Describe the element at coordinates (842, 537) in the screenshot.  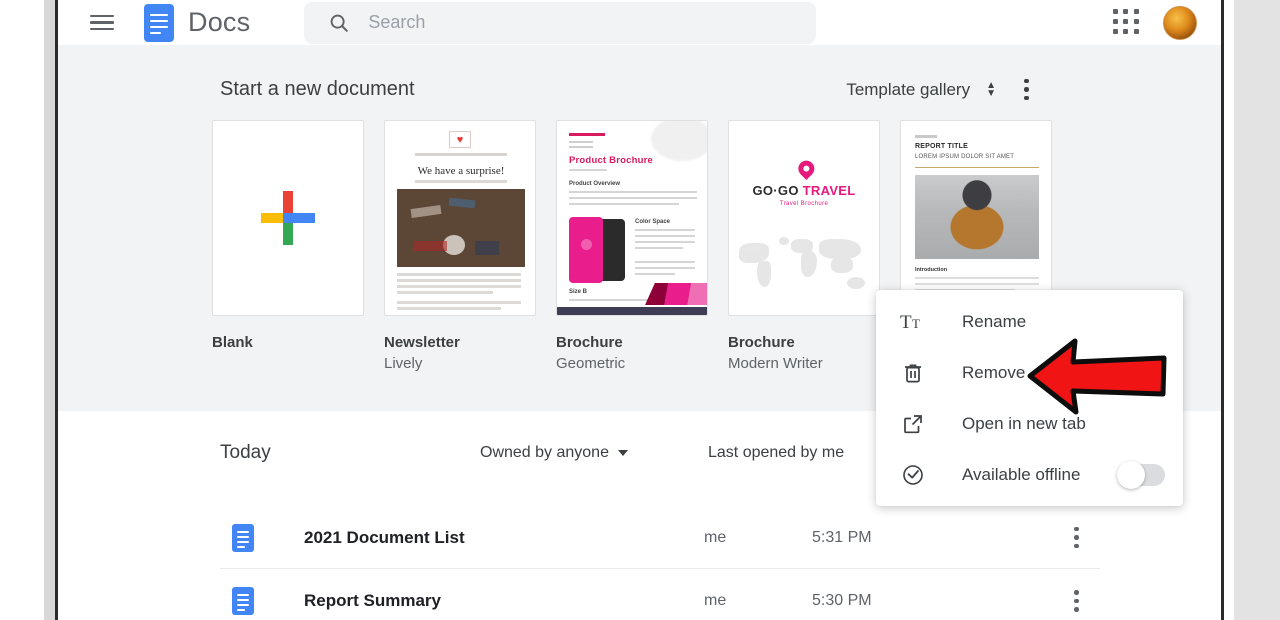
I see `document-time: 5:31 PM` at that location.